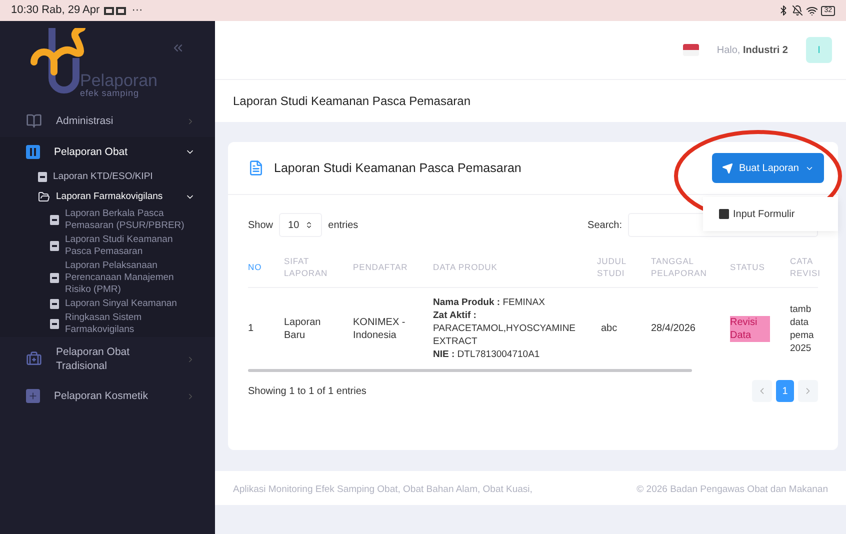 The height and width of the screenshot is (534, 846). Describe the element at coordinates (732, 490) in the screenshot. I see `copyright-text: © 2026 Badan Pengawas Obat dan Makanan` at that location.